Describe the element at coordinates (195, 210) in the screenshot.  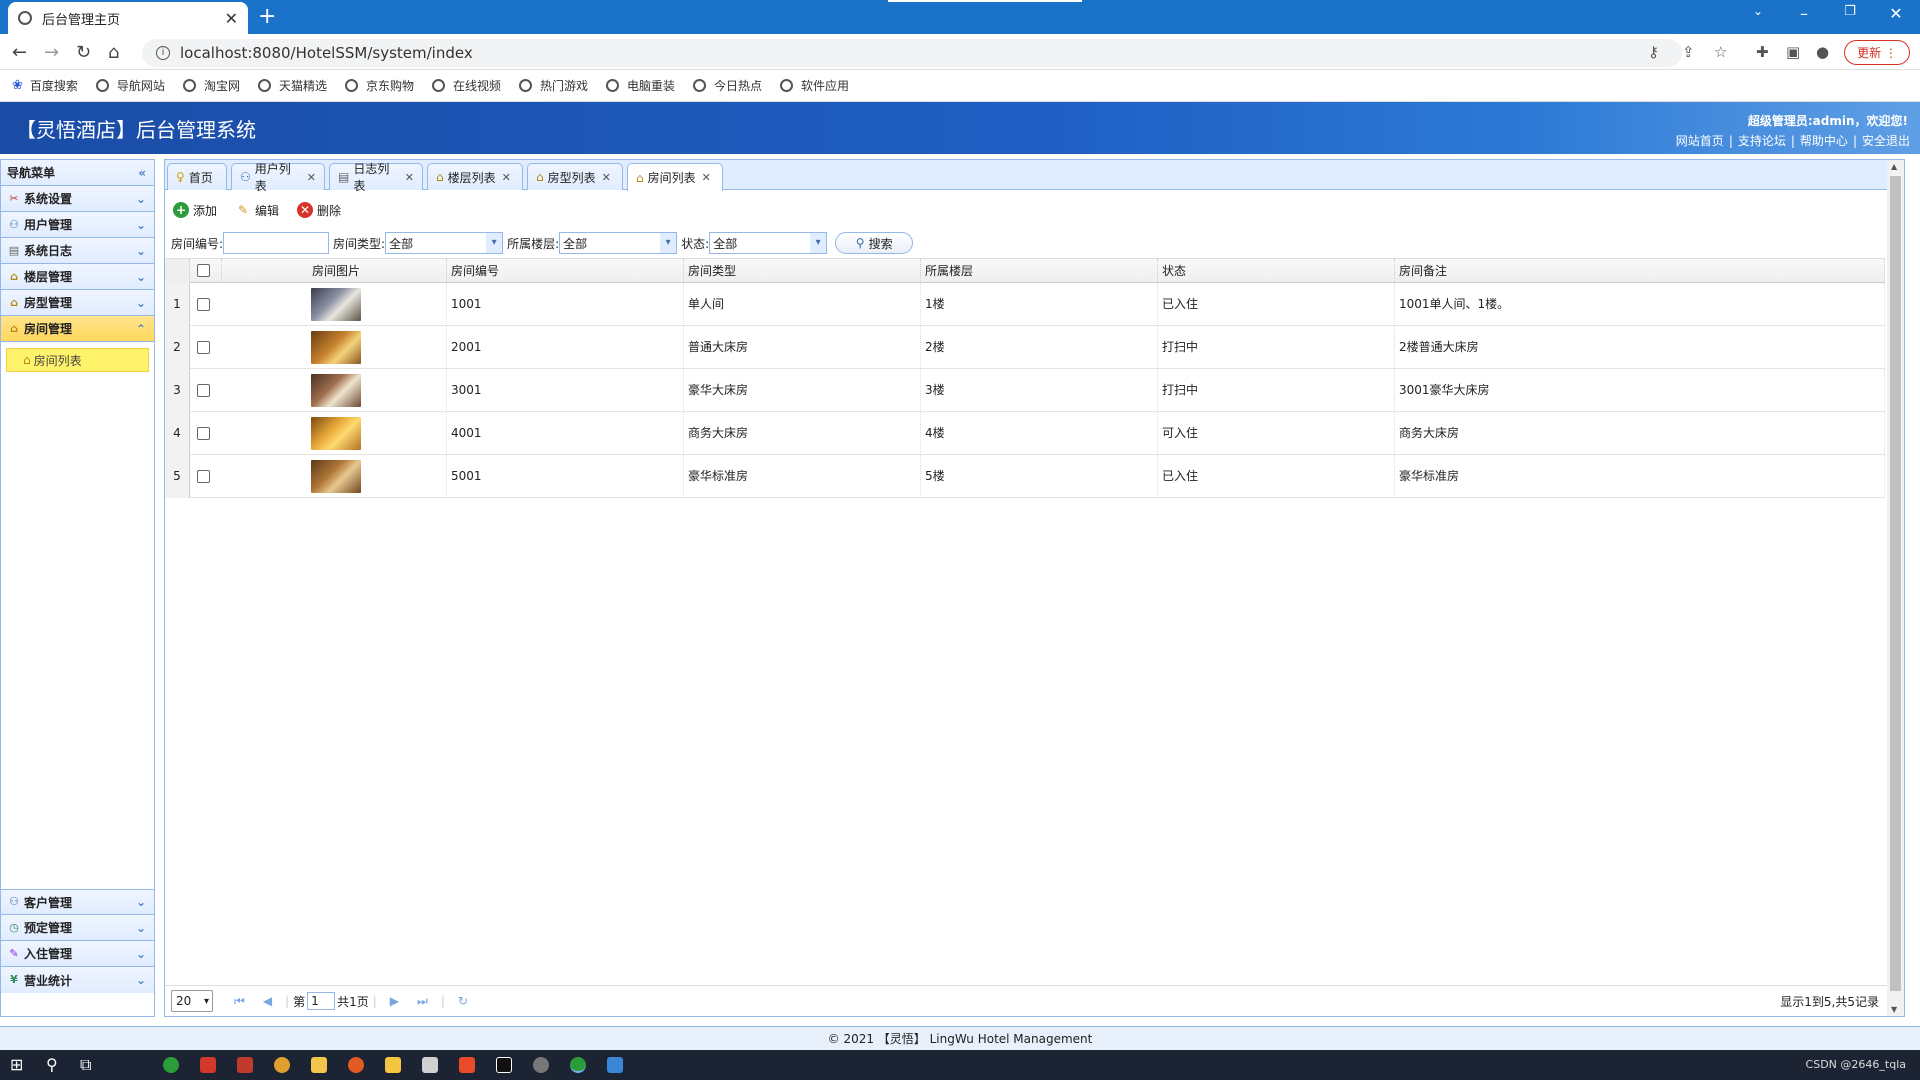
I see `add-button: + 添加` at that location.